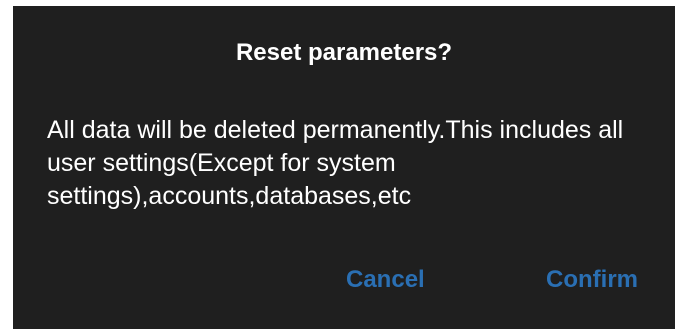 This screenshot has height=335, width=686. What do you see at coordinates (385, 280) in the screenshot?
I see `cancel-button: Cancel` at bounding box center [385, 280].